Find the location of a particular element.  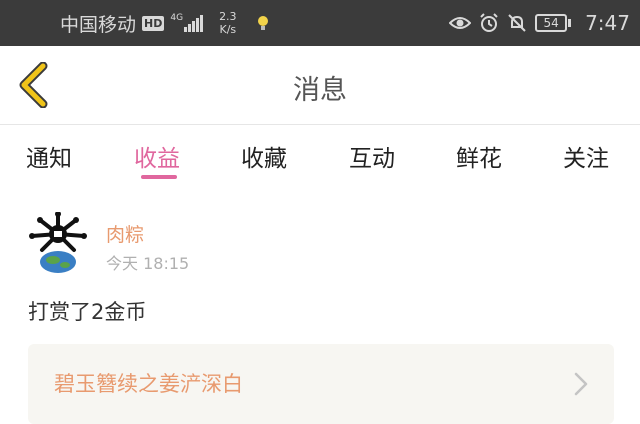

mute-notification-icon is located at coordinates (517, 23).